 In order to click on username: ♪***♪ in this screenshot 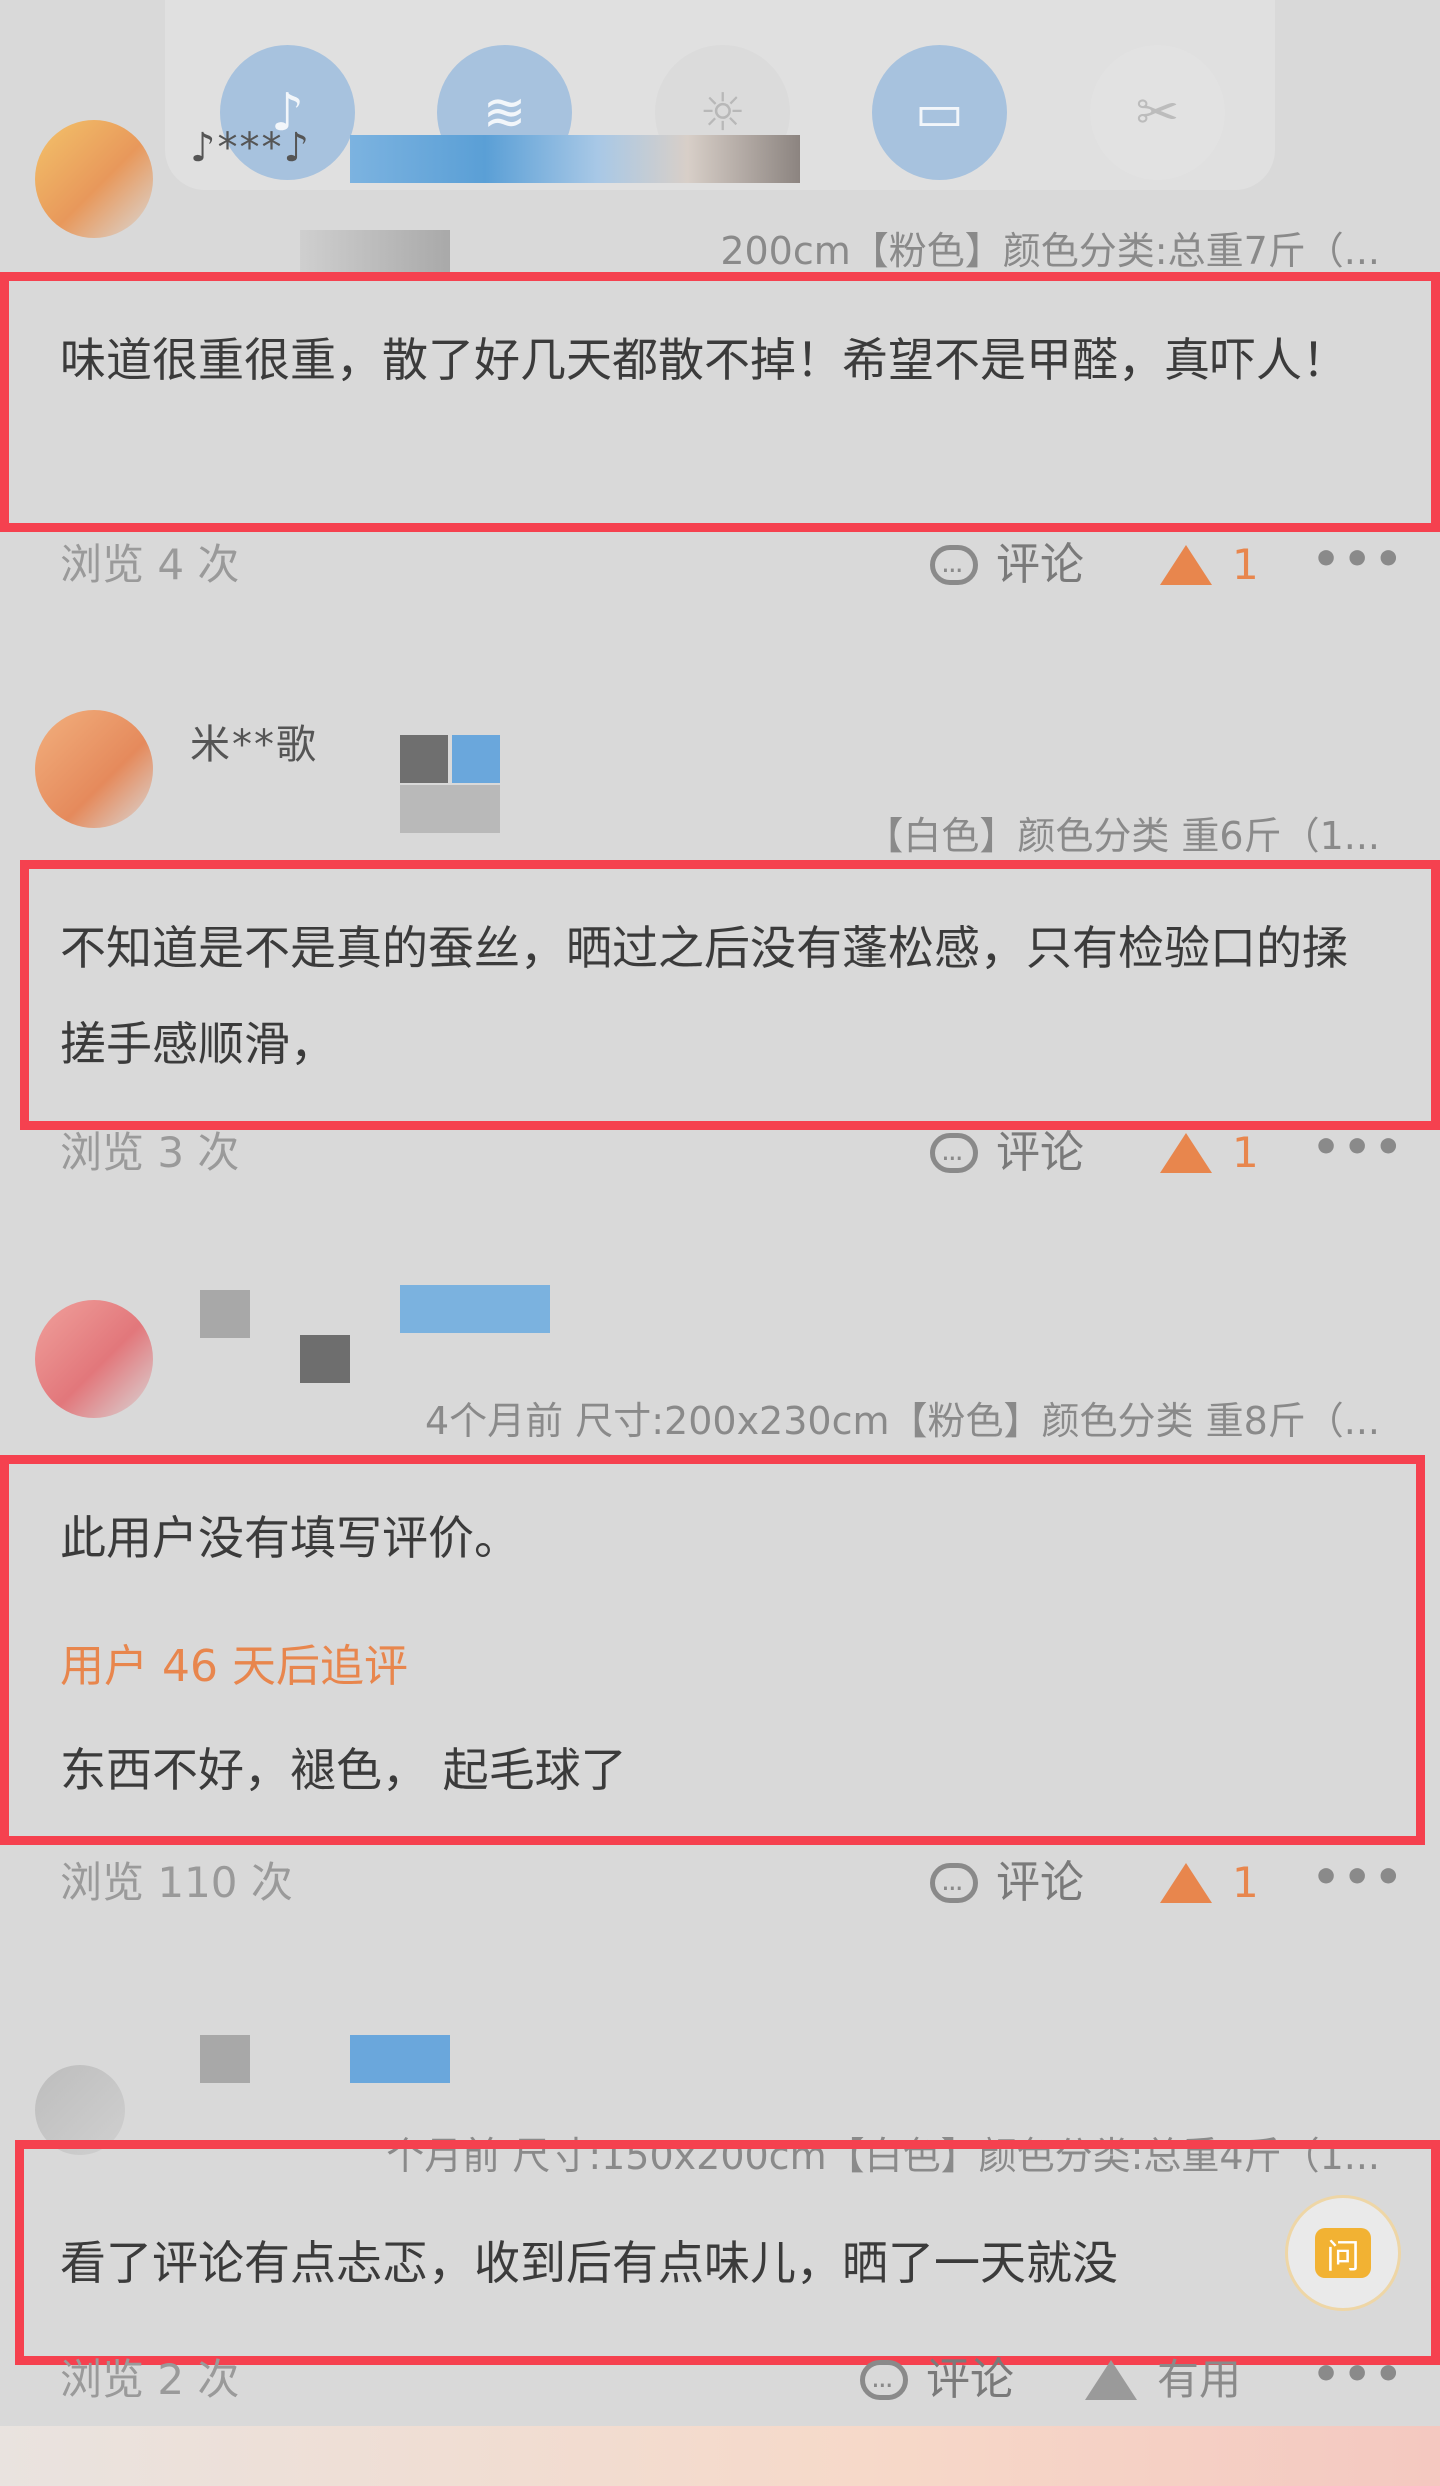, I will do `click(251, 148)`.